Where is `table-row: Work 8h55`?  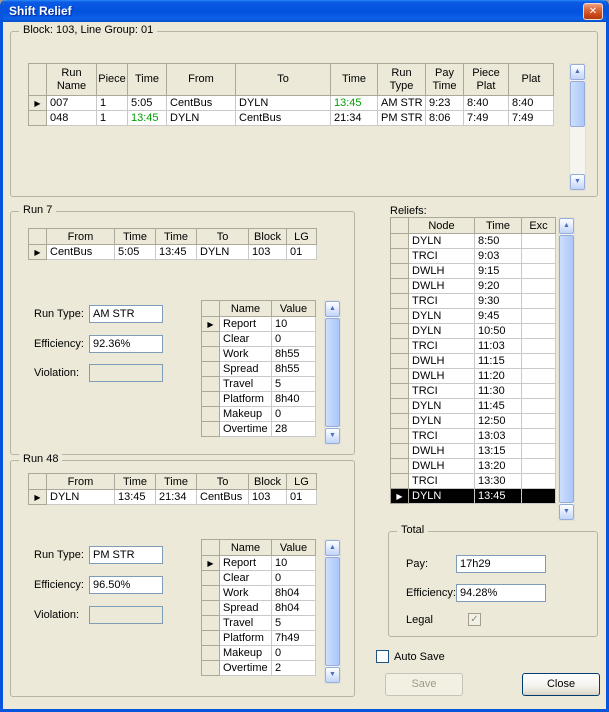 table-row: Work 8h55 is located at coordinates (258, 354).